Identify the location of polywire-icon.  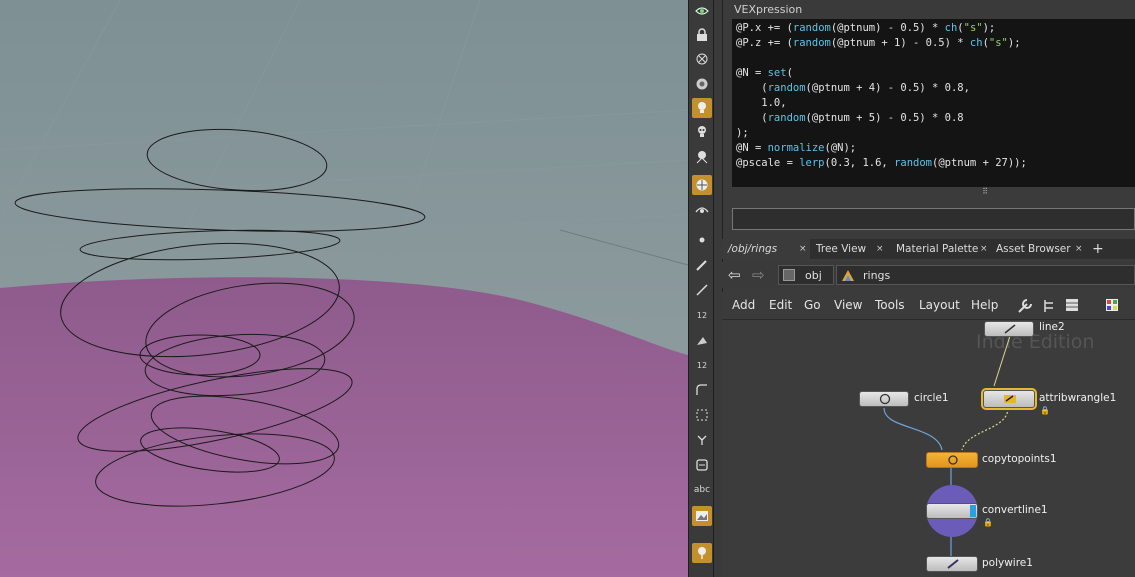
(953, 564).